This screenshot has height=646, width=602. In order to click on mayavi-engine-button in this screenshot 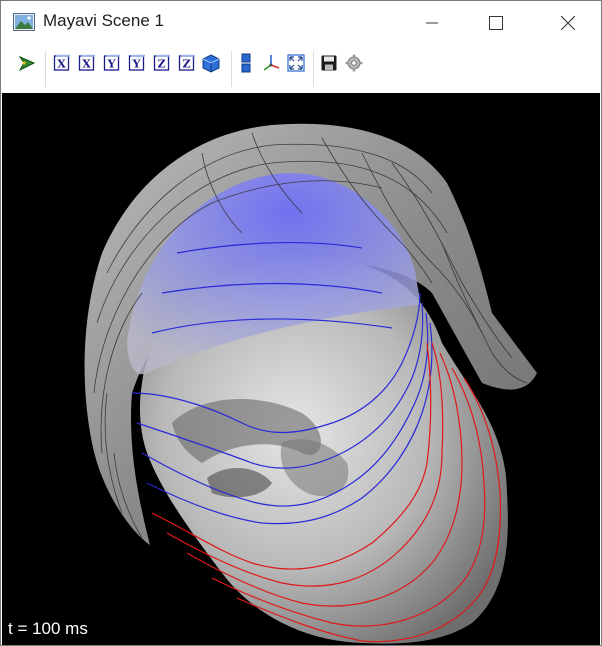, I will do `click(27, 63)`.